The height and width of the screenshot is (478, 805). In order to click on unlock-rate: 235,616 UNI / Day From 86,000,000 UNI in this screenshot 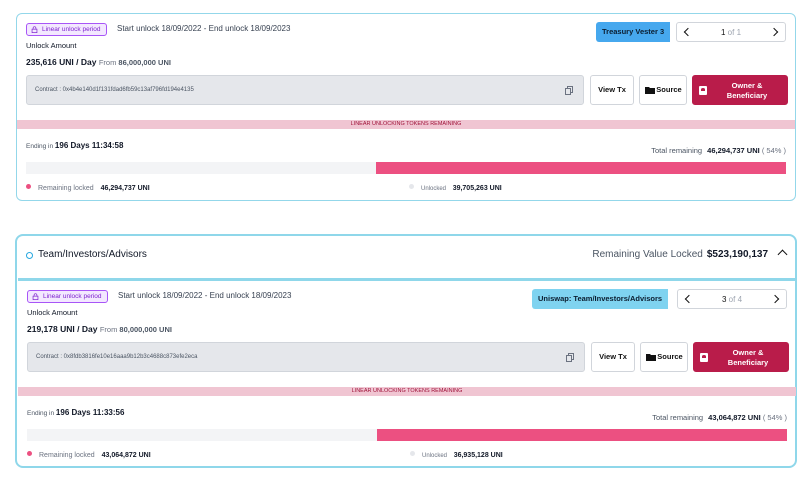, I will do `click(98, 62)`.